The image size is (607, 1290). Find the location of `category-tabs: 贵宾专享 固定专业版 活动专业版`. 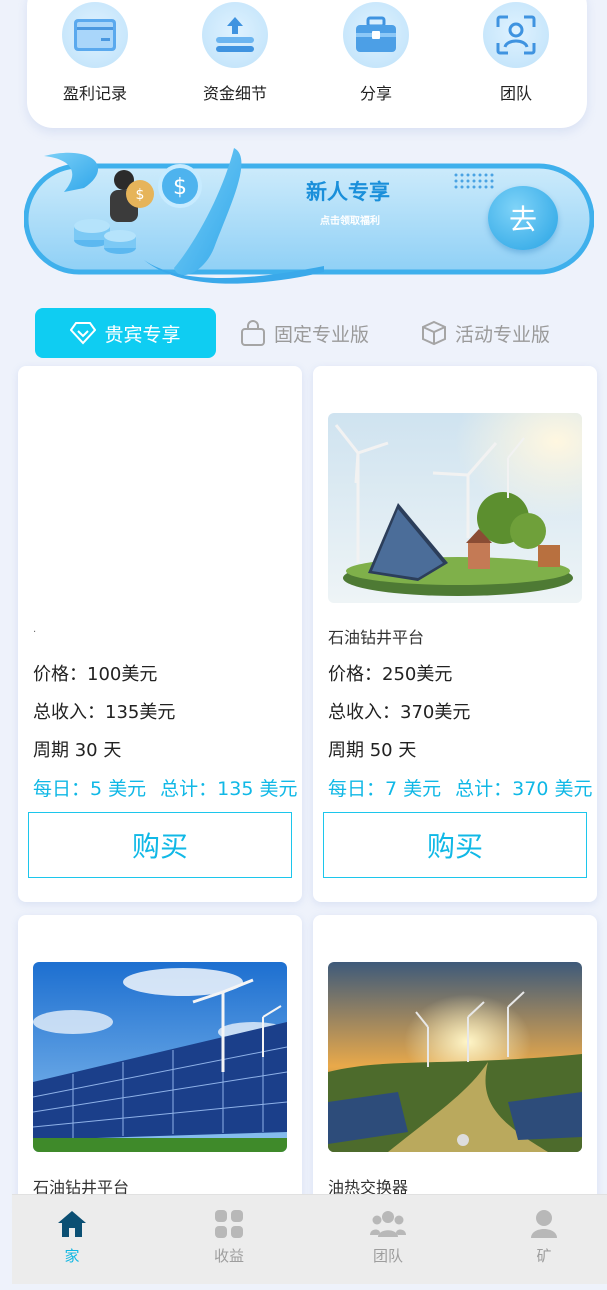

category-tabs: 贵宾专享 固定专业版 活动专业版 is located at coordinates (303, 334).